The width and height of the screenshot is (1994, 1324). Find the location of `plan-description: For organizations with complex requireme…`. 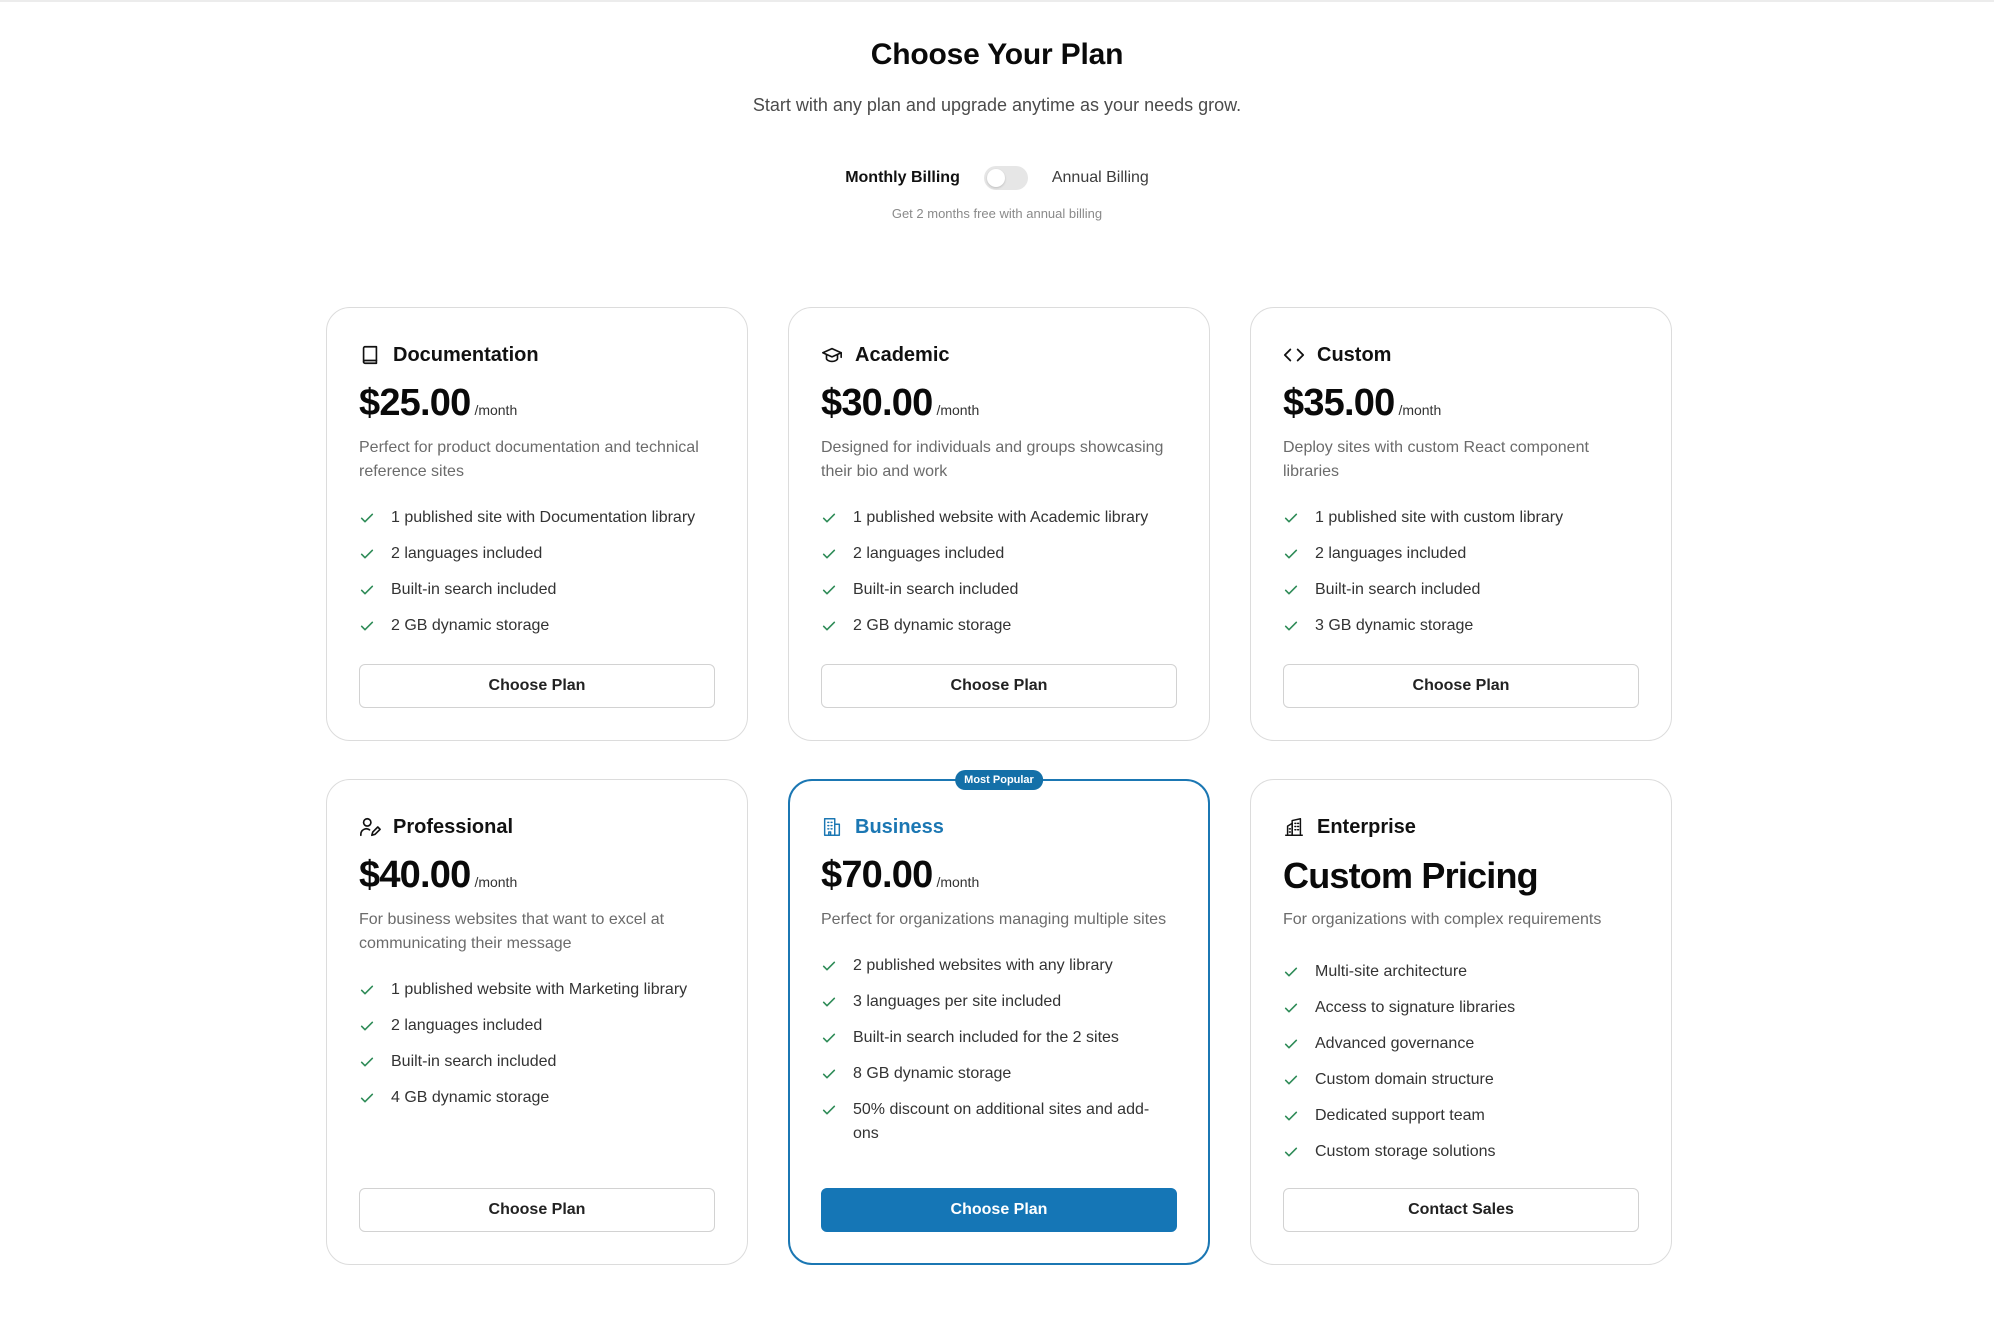

plan-description: For organizations with complex requireme… is located at coordinates (1442, 919).